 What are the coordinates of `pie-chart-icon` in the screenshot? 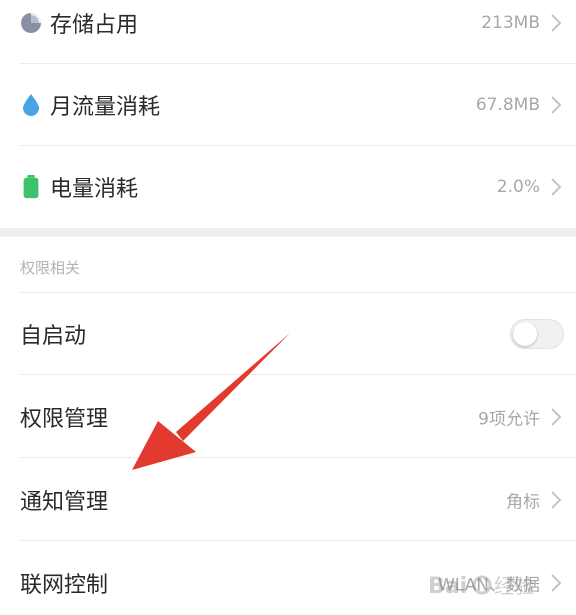 It's located at (31, 23).